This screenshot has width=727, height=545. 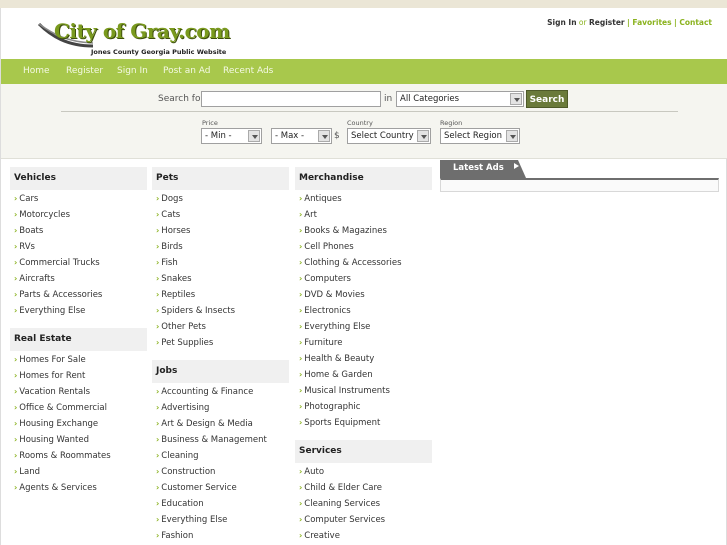 I want to click on category-select: All Categories, so click(x=460, y=99).